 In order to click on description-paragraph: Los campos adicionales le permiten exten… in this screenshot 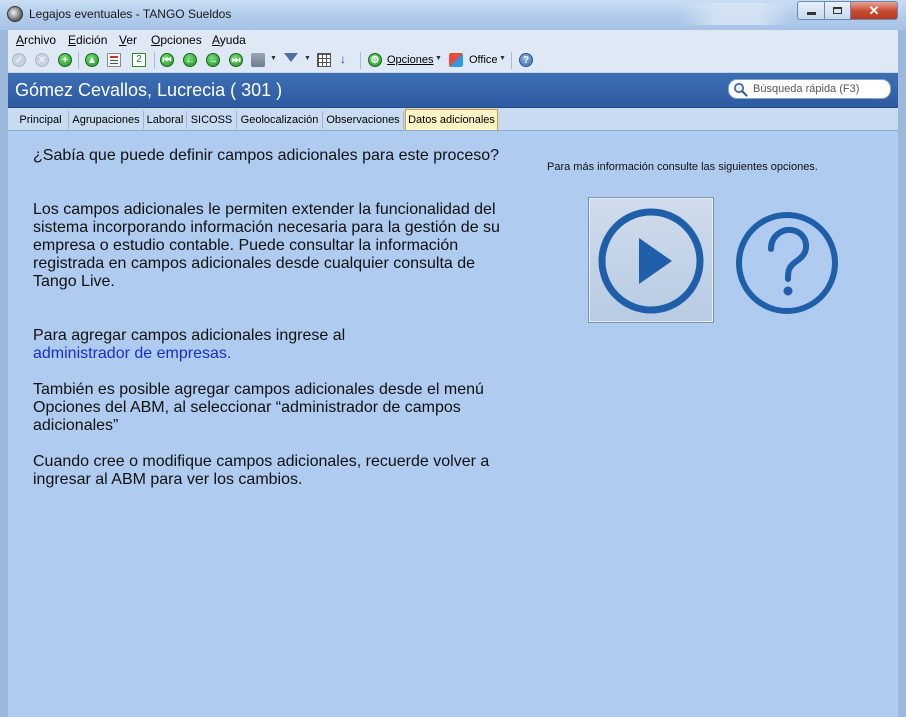, I will do `click(266, 245)`.